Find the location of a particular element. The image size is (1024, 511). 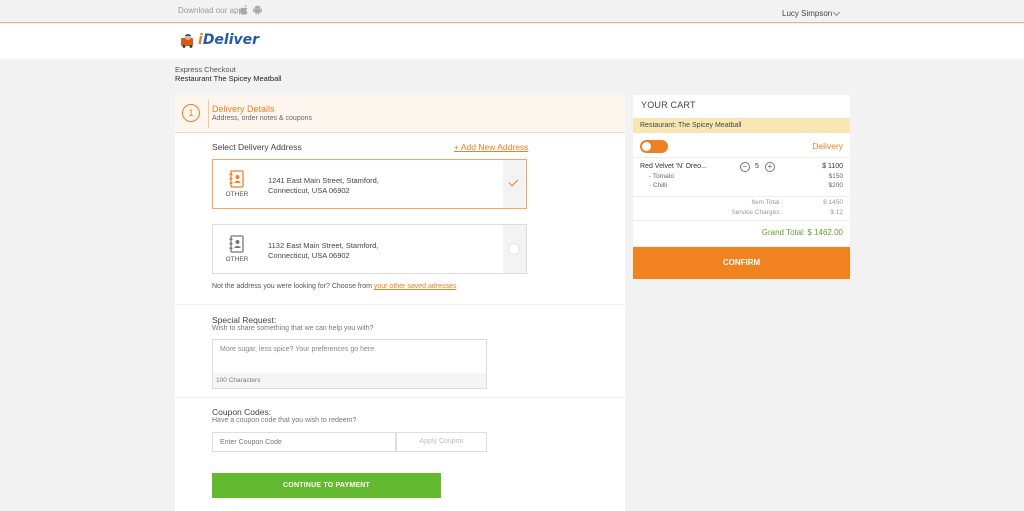

delivery-man-icon is located at coordinates (187, 41).